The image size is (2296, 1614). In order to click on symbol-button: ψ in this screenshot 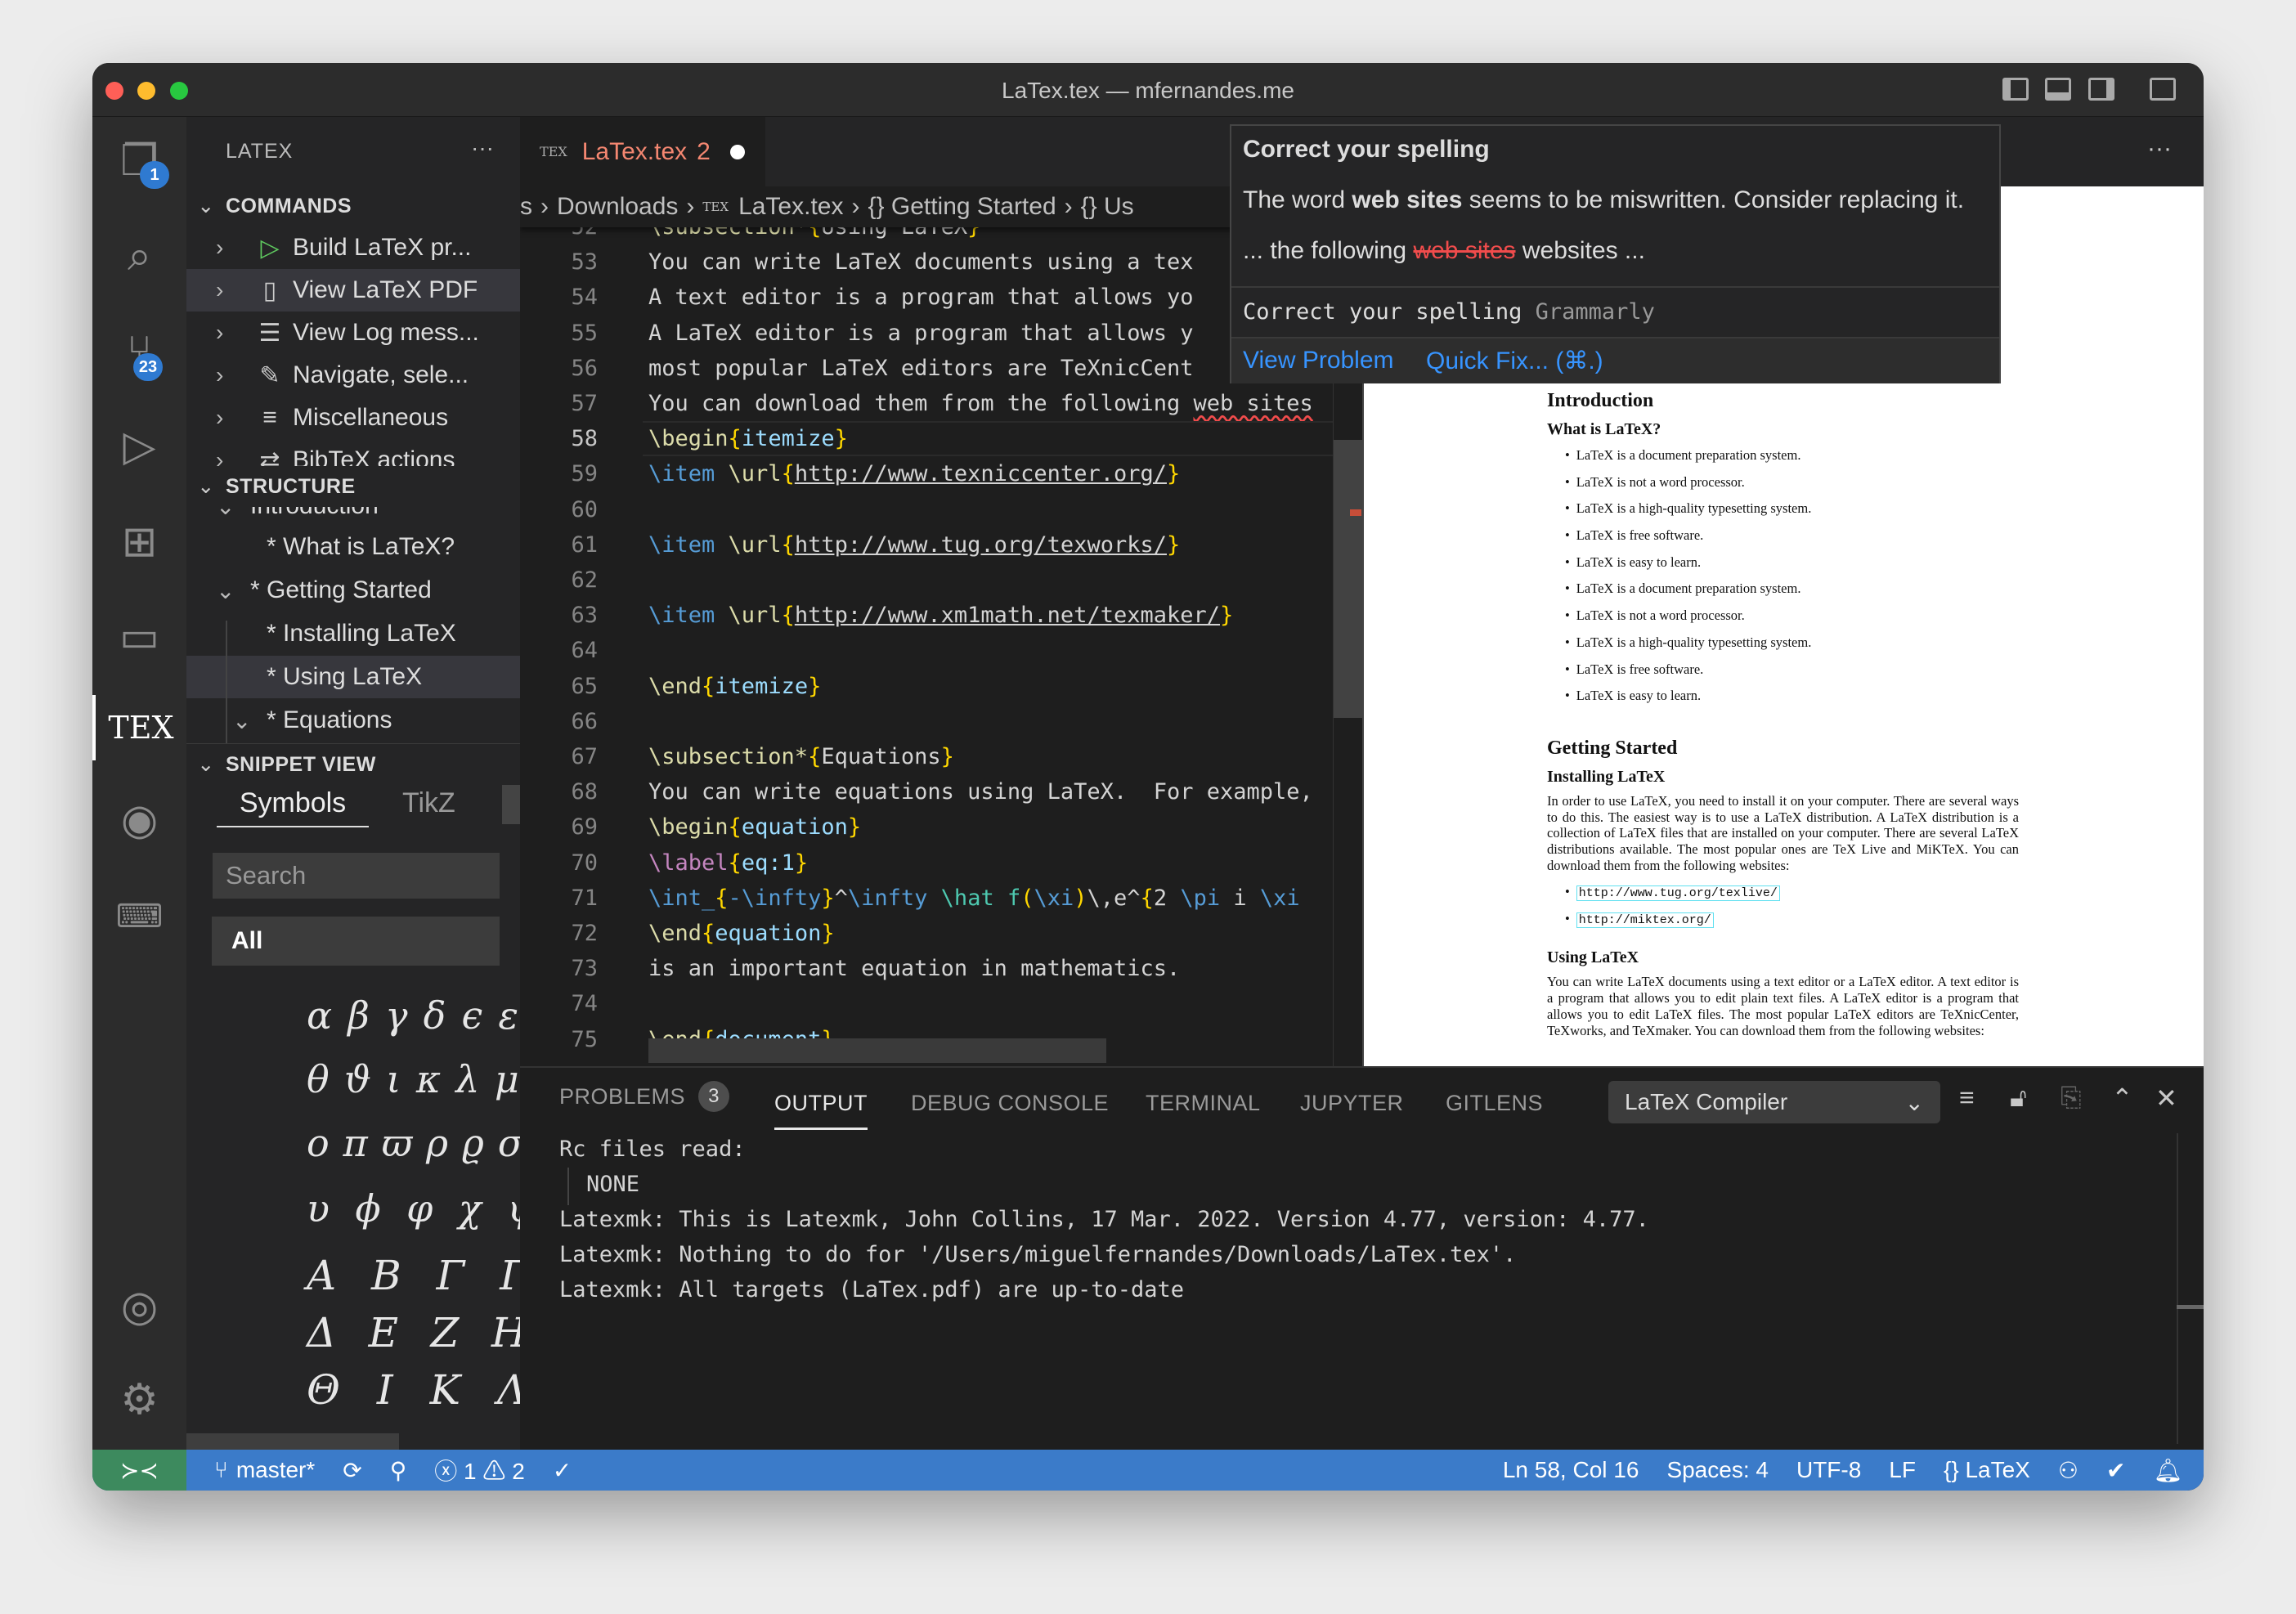, I will do `click(513, 1208)`.